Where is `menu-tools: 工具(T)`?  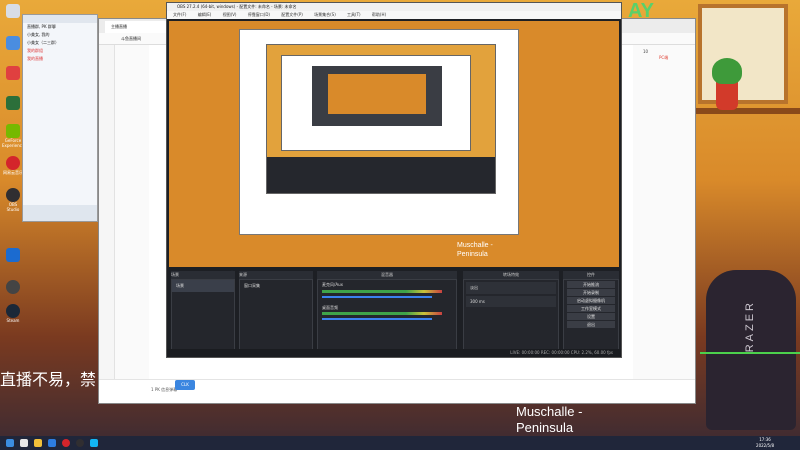 menu-tools: 工具(T) is located at coordinates (354, 14).